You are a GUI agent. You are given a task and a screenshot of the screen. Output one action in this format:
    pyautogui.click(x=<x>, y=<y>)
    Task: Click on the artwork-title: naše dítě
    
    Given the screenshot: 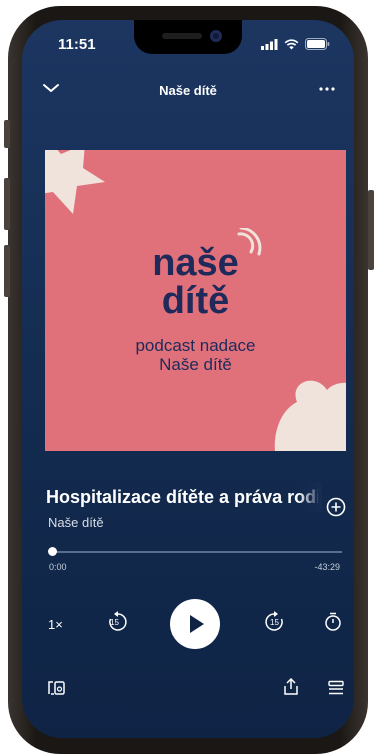 What is the action you would take?
    pyautogui.click(x=195, y=282)
    